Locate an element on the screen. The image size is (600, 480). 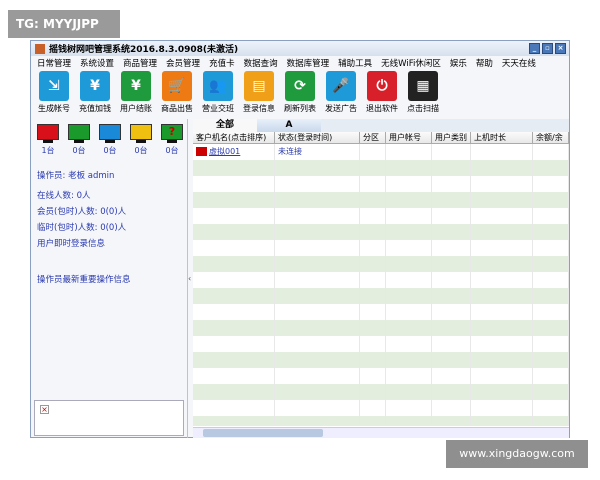
minimize-button: _ is located at coordinates (534, 48).